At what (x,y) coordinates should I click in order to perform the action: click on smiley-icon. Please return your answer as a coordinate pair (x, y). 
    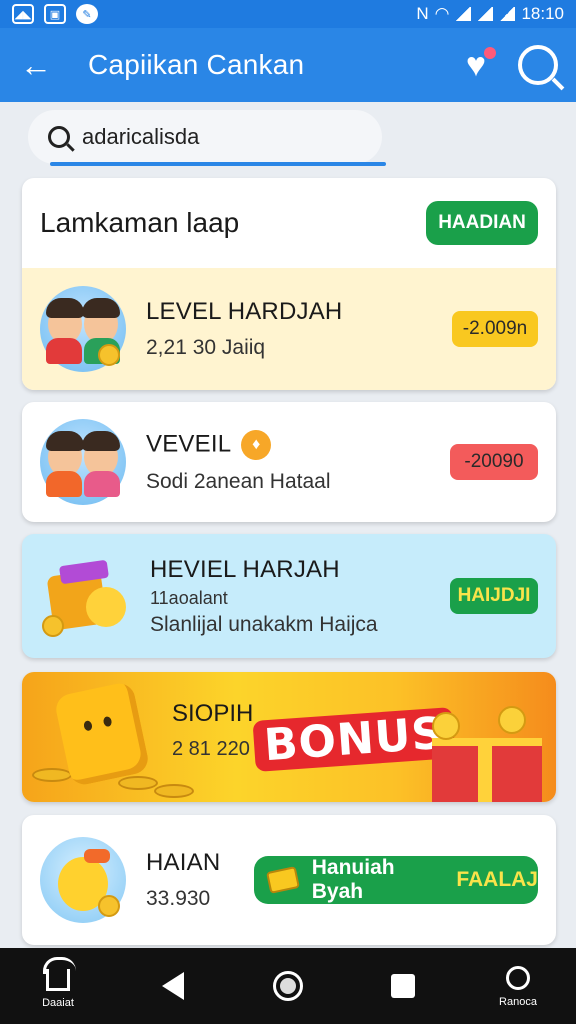
    Looking at the image, I should click on (106, 607).